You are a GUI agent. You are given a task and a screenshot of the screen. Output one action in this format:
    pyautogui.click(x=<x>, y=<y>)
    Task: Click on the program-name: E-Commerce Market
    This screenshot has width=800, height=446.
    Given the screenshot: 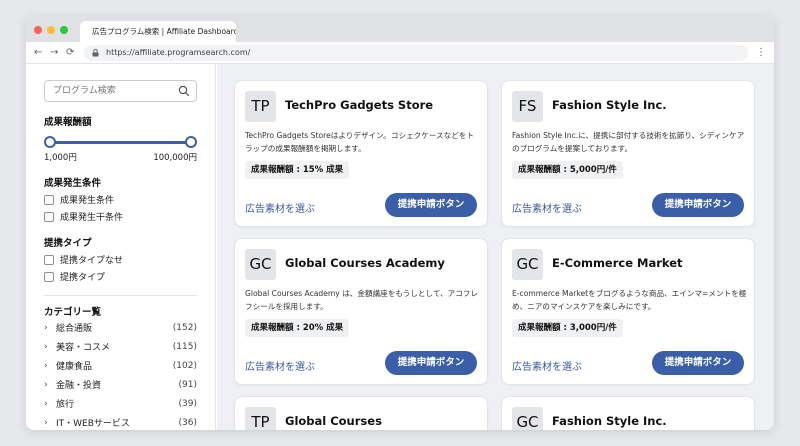 What is the action you would take?
    pyautogui.click(x=617, y=263)
    